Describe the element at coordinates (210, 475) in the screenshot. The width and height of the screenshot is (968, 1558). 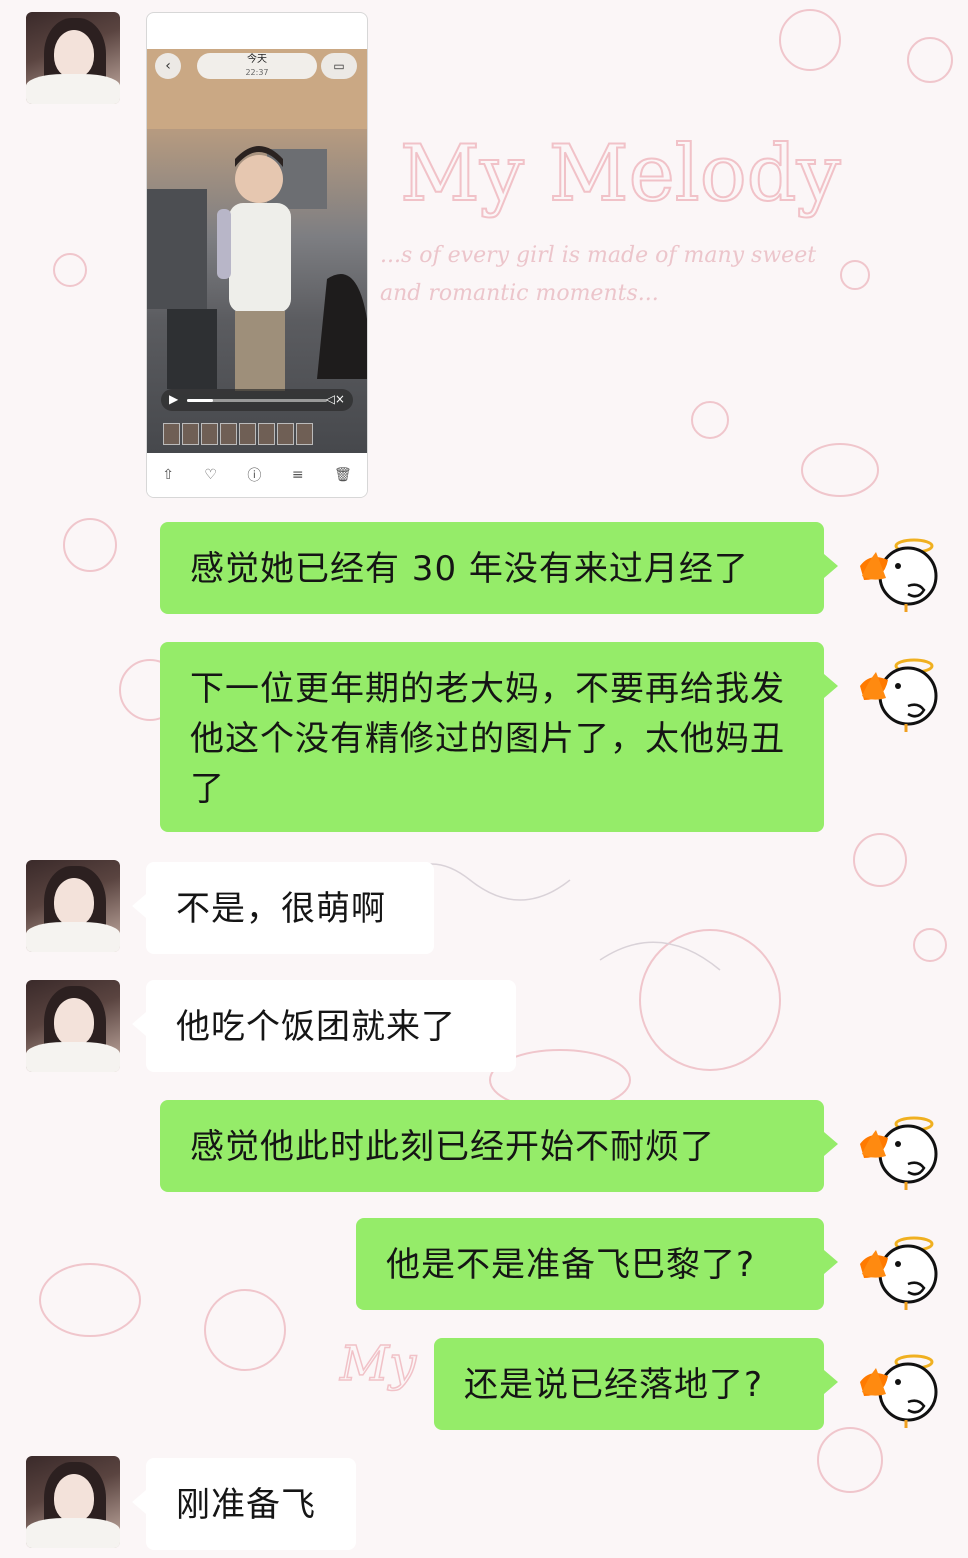
I see `heart-icon: ♡` at that location.